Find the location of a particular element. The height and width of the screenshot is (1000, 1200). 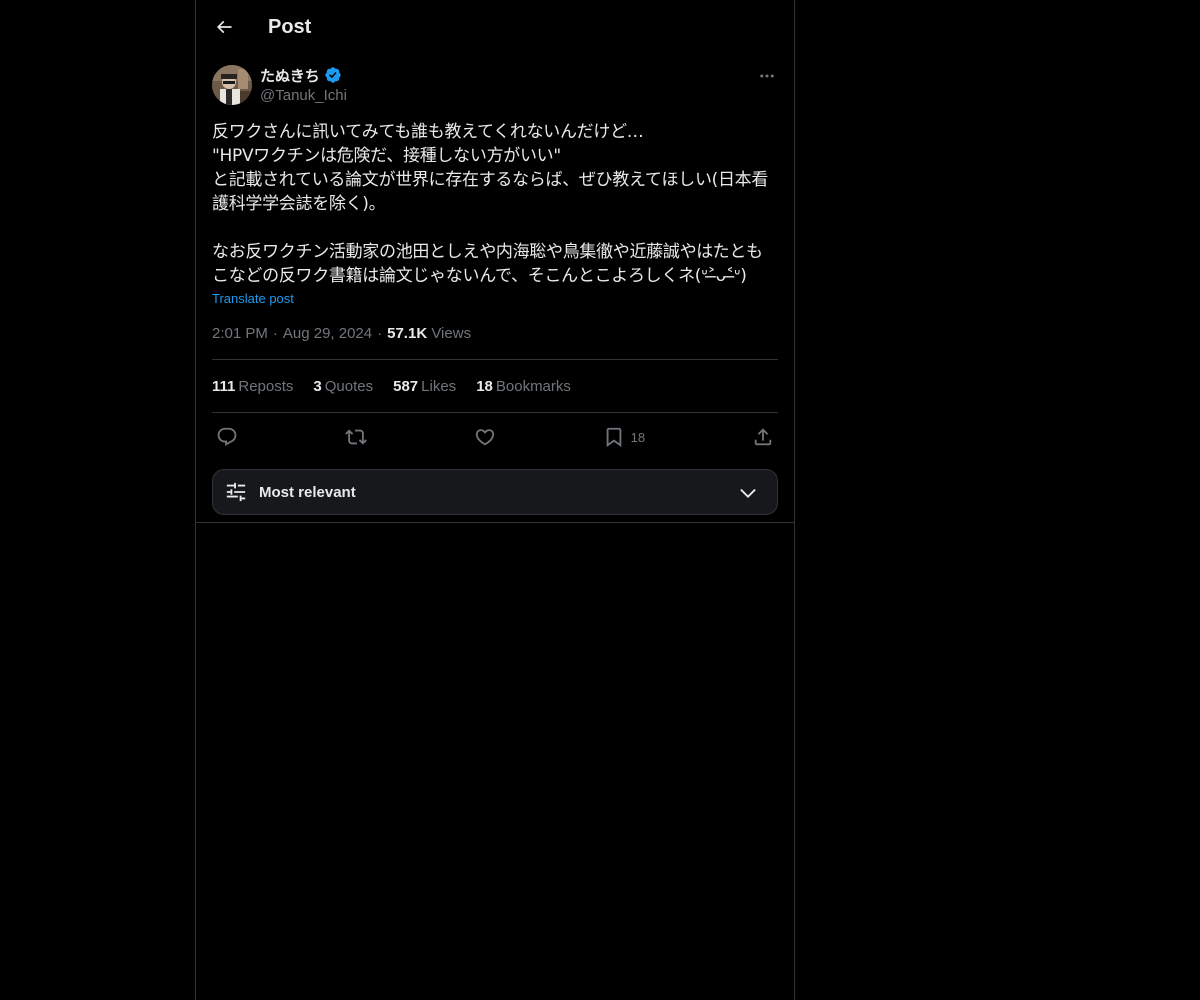

more-options-button is located at coordinates (767, 76).